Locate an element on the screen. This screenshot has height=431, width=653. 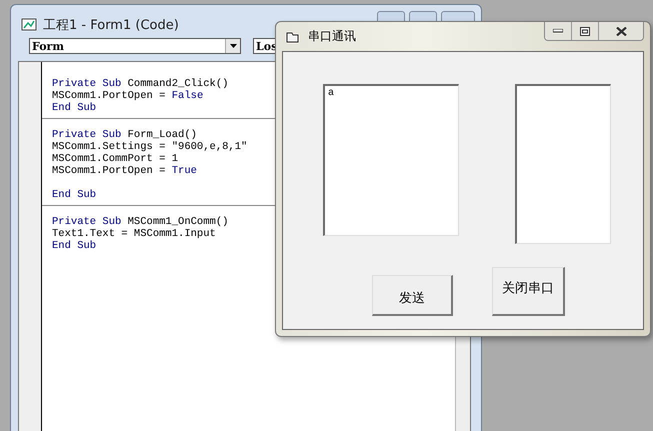
close-button is located at coordinates (621, 31).